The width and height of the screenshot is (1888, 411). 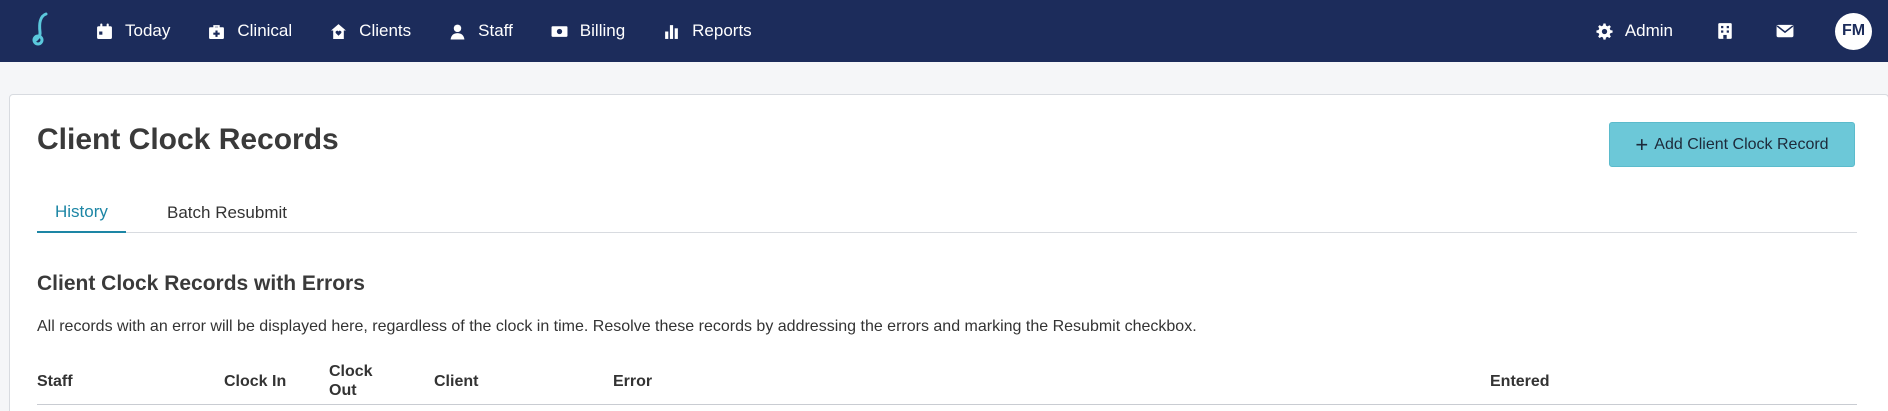 I want to click on nav-item-clients: Clients, so click(x=370, y=31).